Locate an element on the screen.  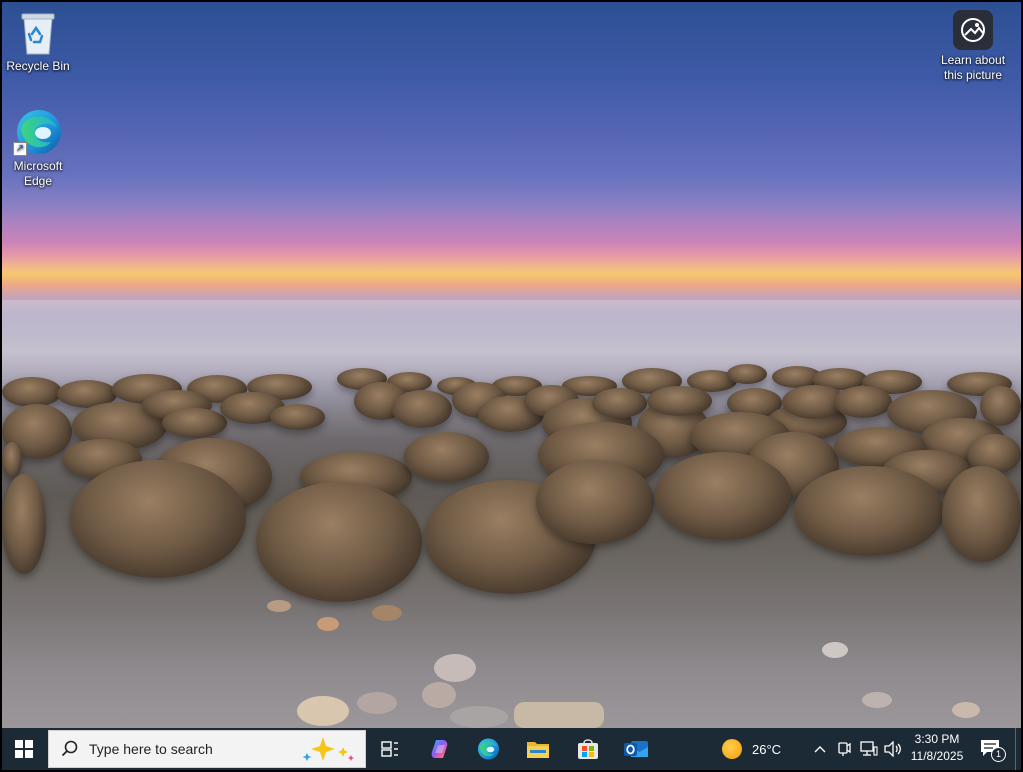
desktop-icon-microsoft-edge: ↗ Microsoft Edge is located at coordinates (38, 148).